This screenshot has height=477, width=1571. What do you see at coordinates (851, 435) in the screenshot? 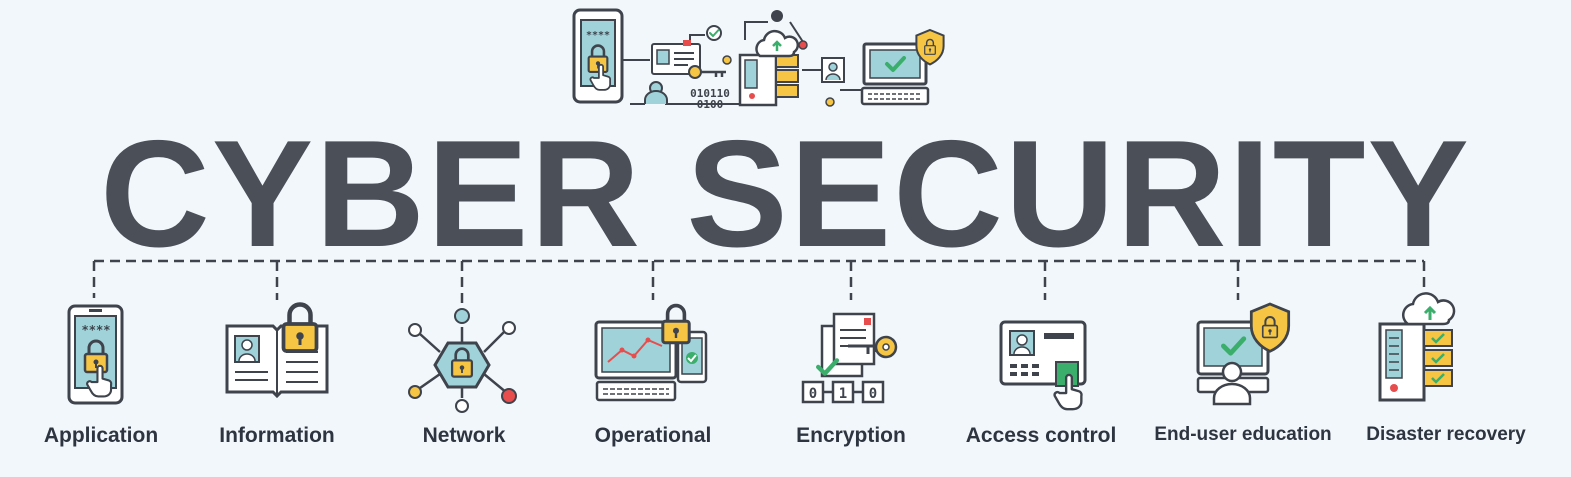
I see `category-label-encryption: Encryption` at bounding box center [851, 435].